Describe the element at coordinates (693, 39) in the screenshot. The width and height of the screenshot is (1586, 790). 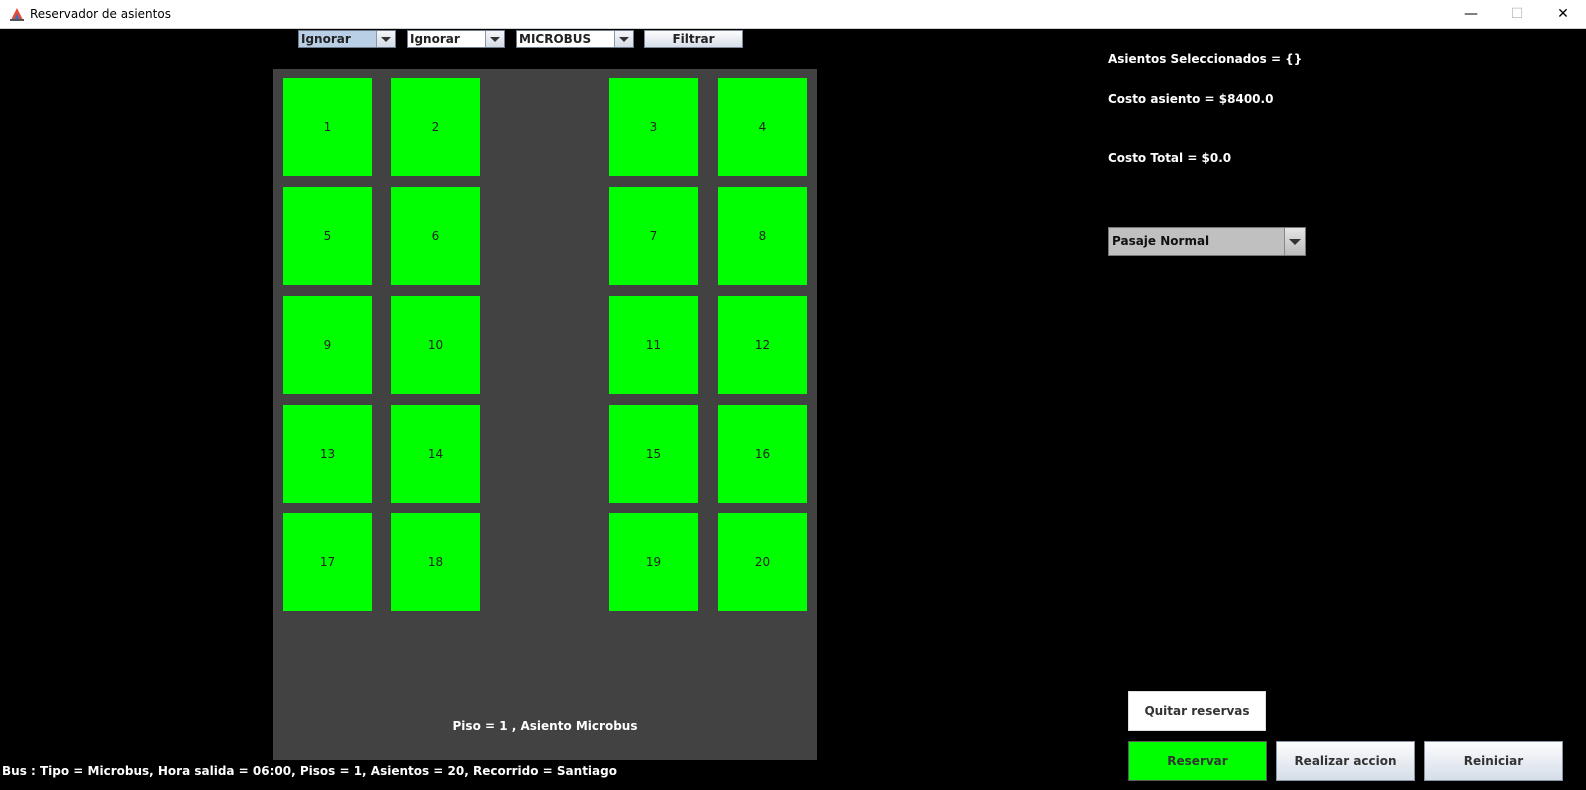
I see `filter-button: Filtrar` at that location.